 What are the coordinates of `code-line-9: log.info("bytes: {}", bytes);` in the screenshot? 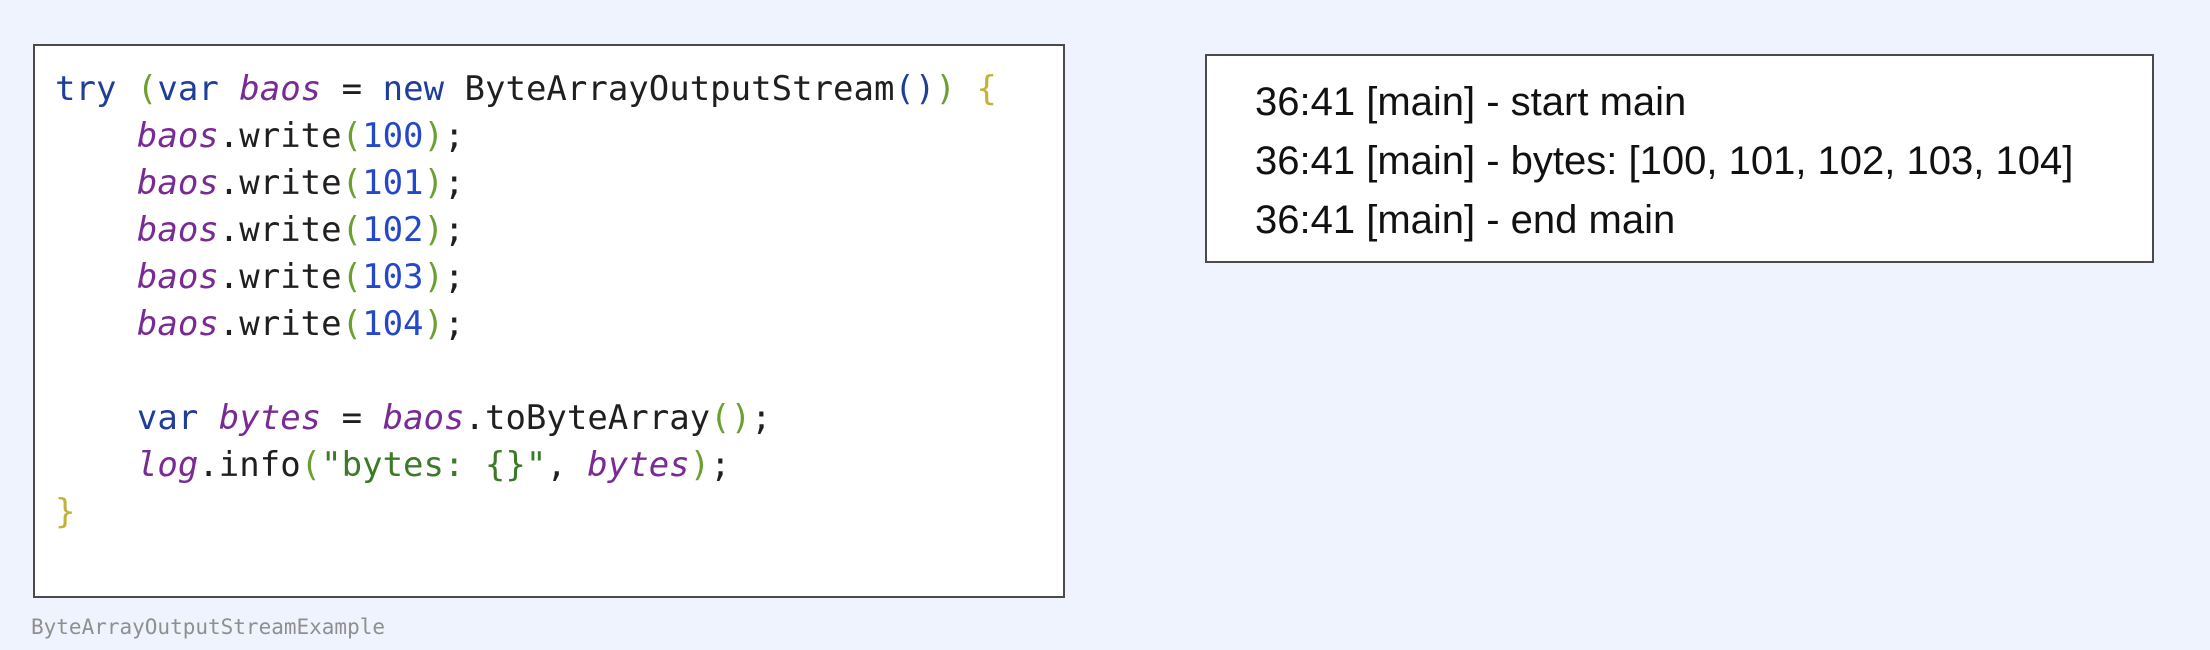 It's located at (526, 465).